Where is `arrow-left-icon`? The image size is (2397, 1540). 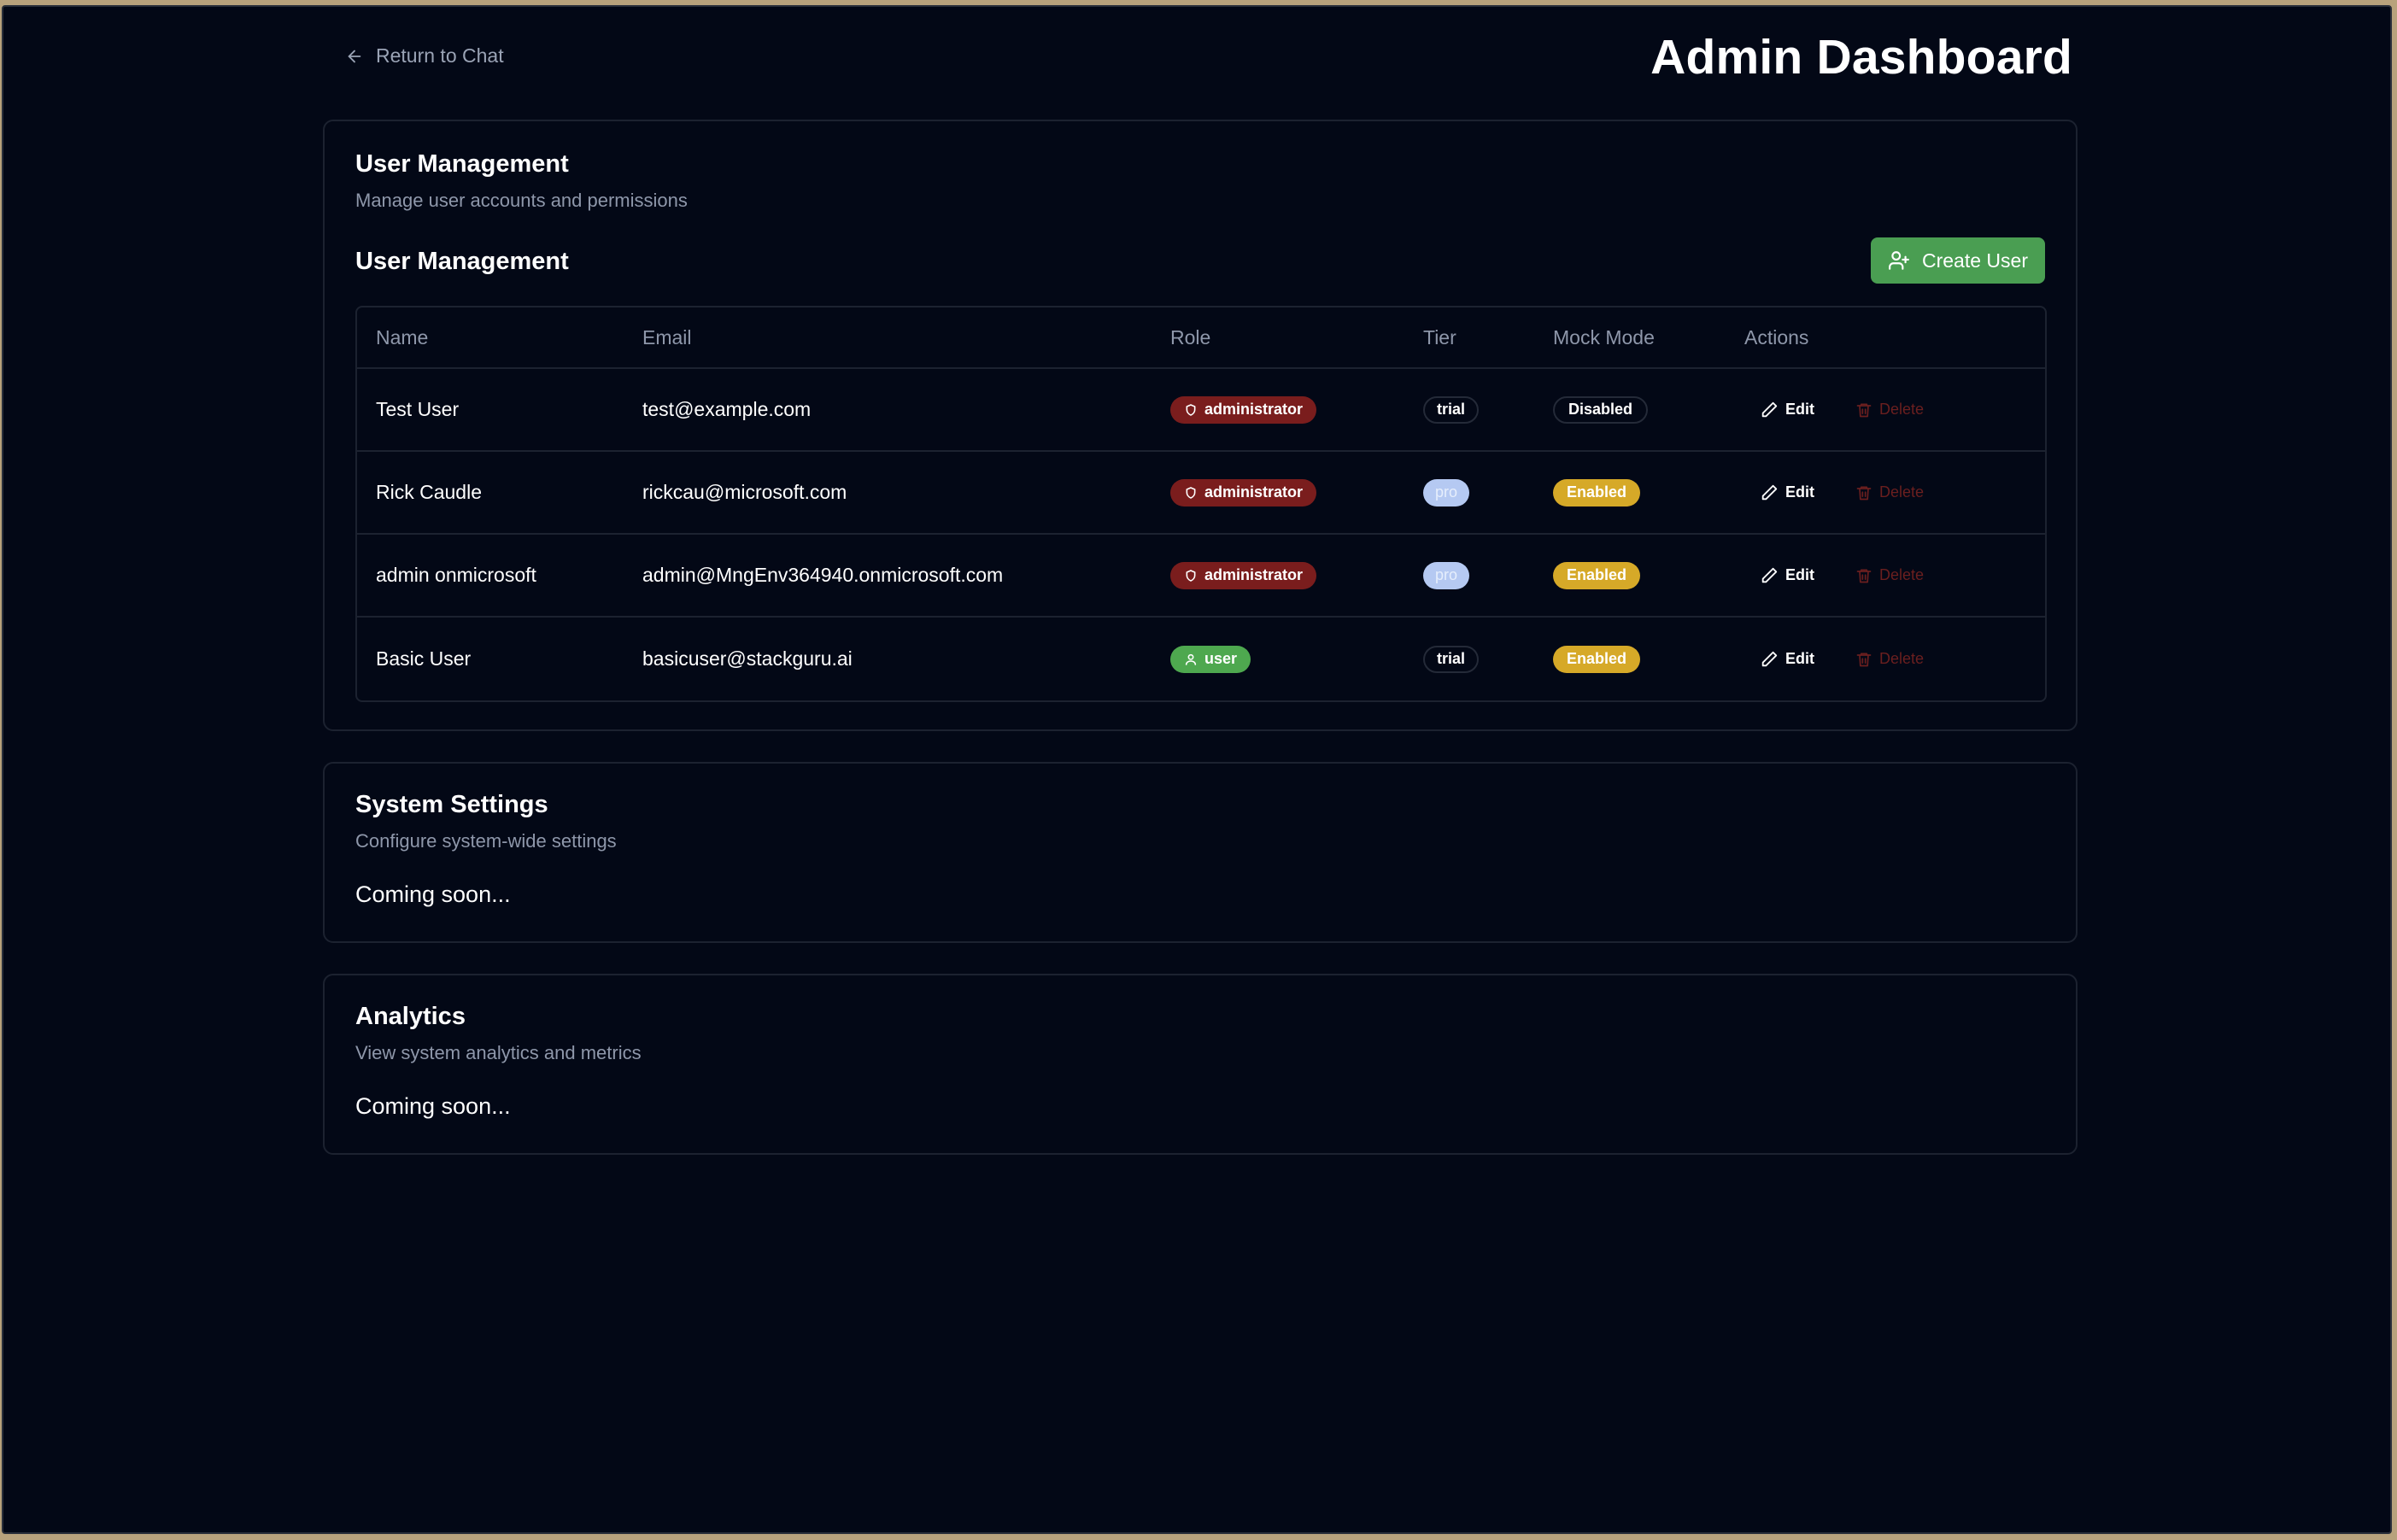 arrow-left-icon is located at coordinates (354, 56).